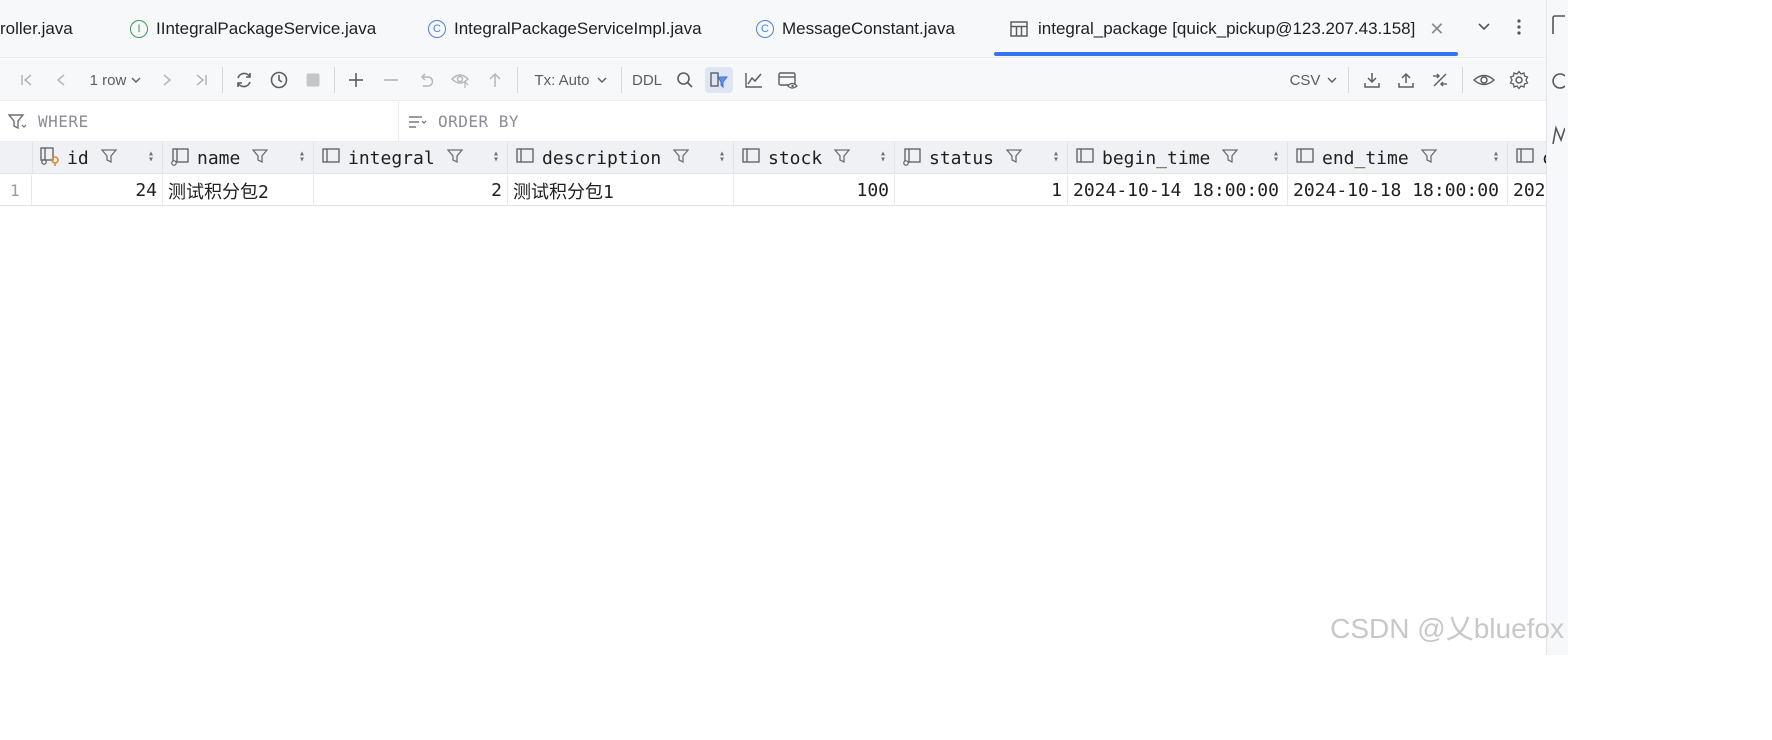 The height and width of the screenshot is (740, 1772). Describe the element at coordinates (48, 121) in the screenshot. I see `where-filter-input: WHERE` at that location.